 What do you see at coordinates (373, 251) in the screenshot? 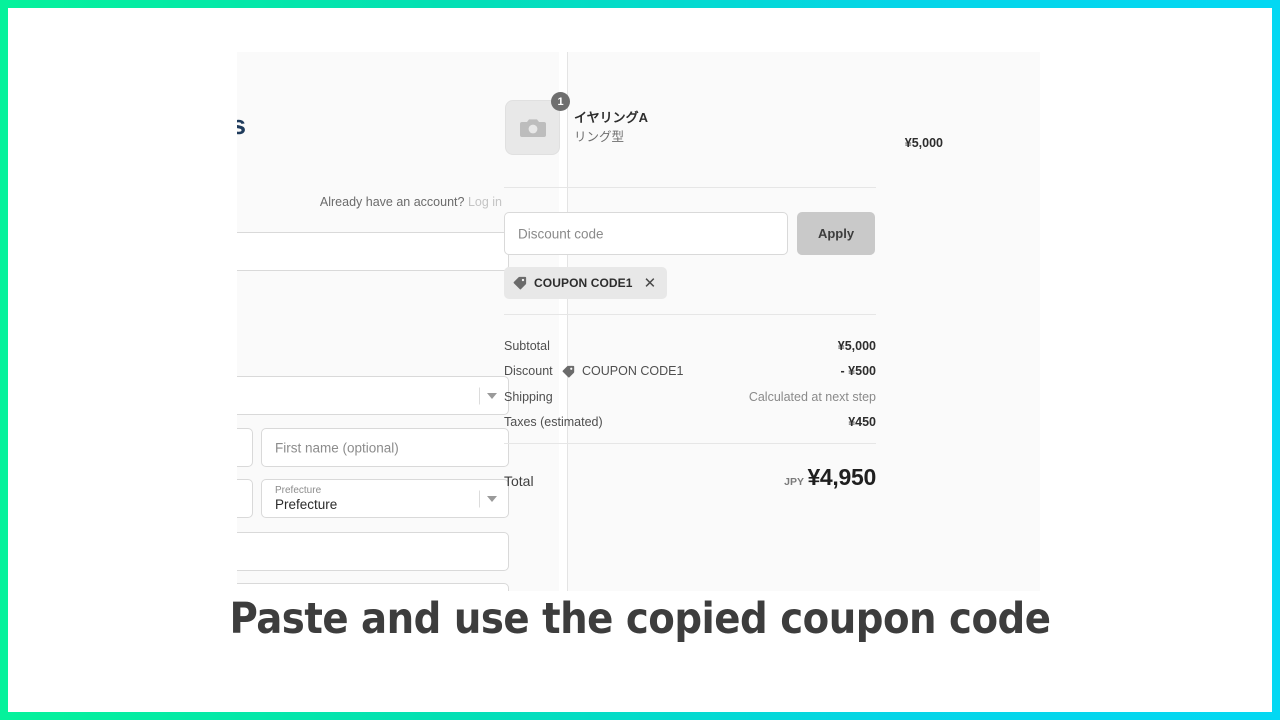
I see `email-field` at bounding box center [373, 251].